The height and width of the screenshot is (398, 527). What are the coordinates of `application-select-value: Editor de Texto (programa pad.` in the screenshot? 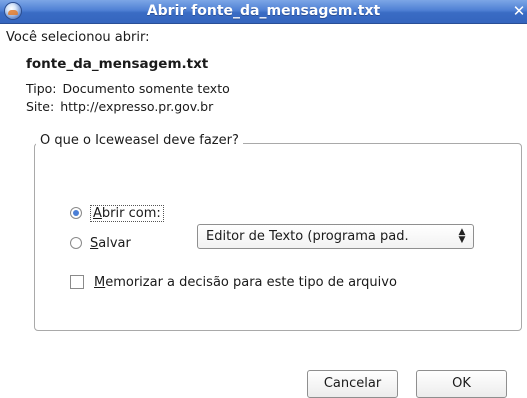 It's located at (307, 236).